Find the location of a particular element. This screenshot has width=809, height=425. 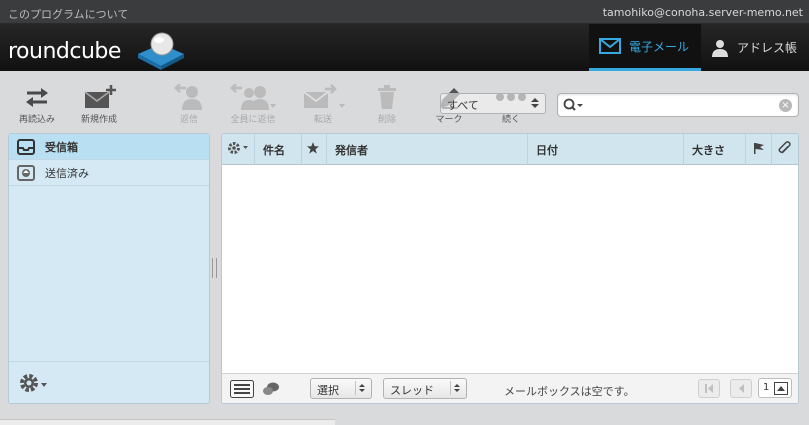

select-menu: 選択 is located at coordinates (341, 388).